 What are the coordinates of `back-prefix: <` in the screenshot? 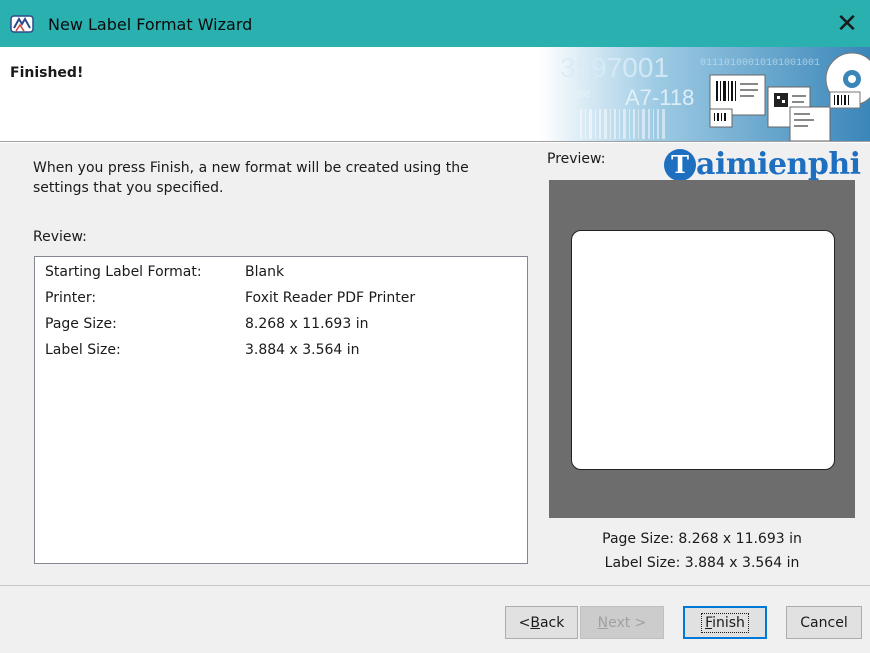 It's located at (524, 622).